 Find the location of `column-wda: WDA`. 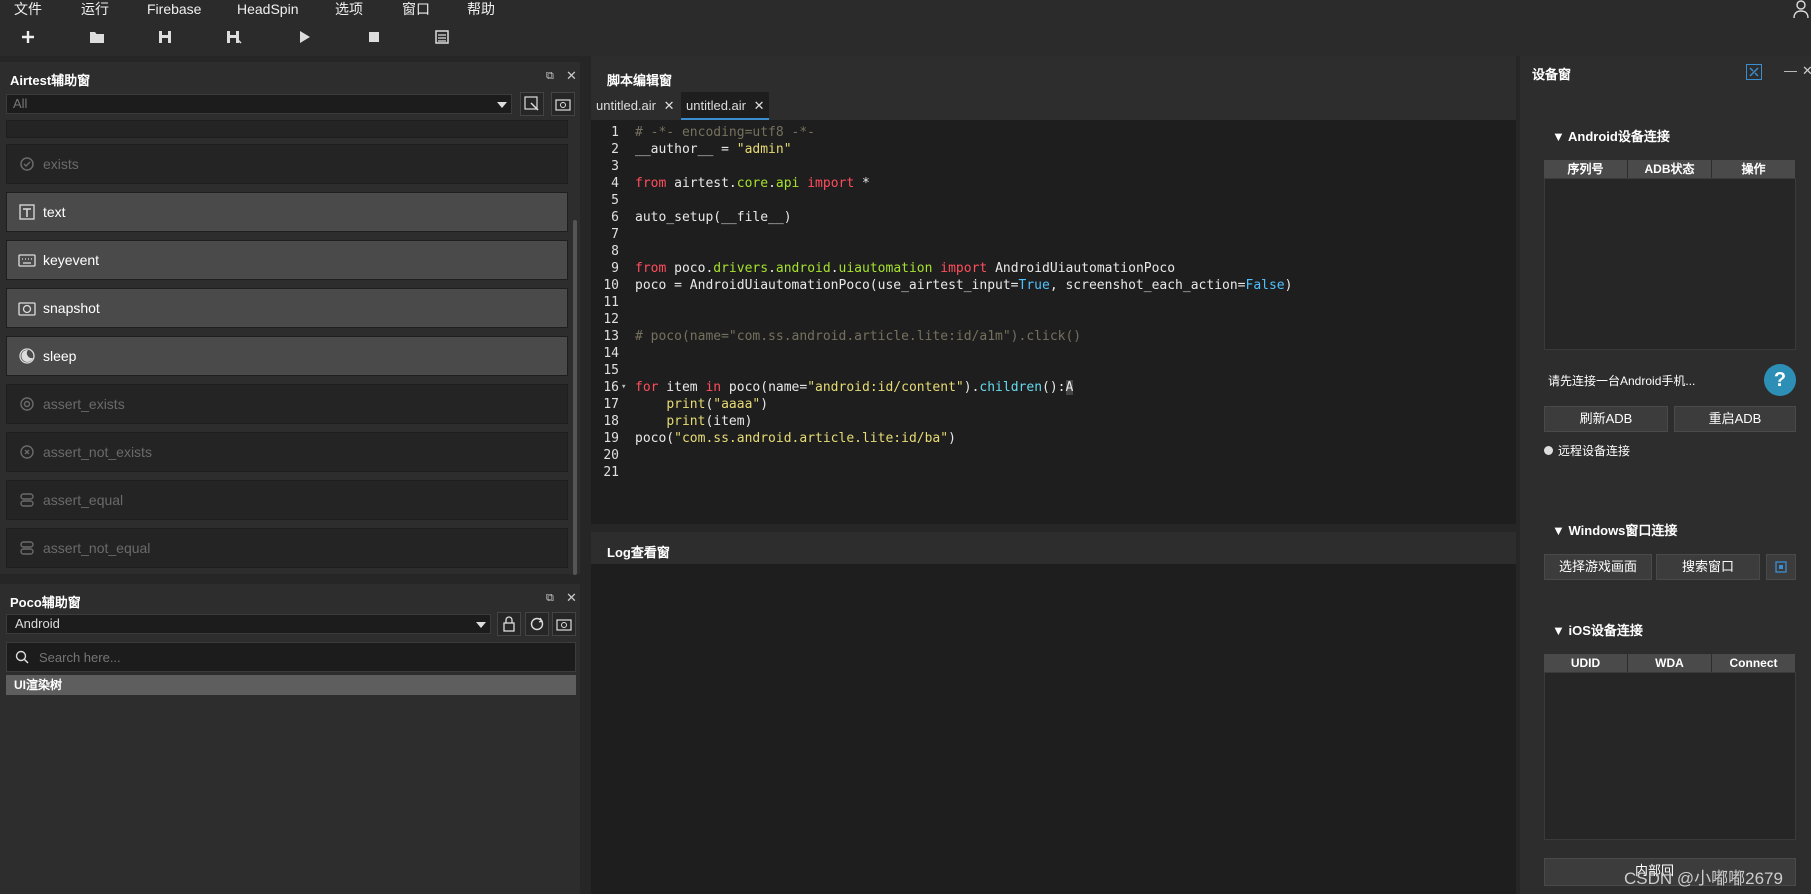

column-wda: WDA is located at coordinates (1670, 663).